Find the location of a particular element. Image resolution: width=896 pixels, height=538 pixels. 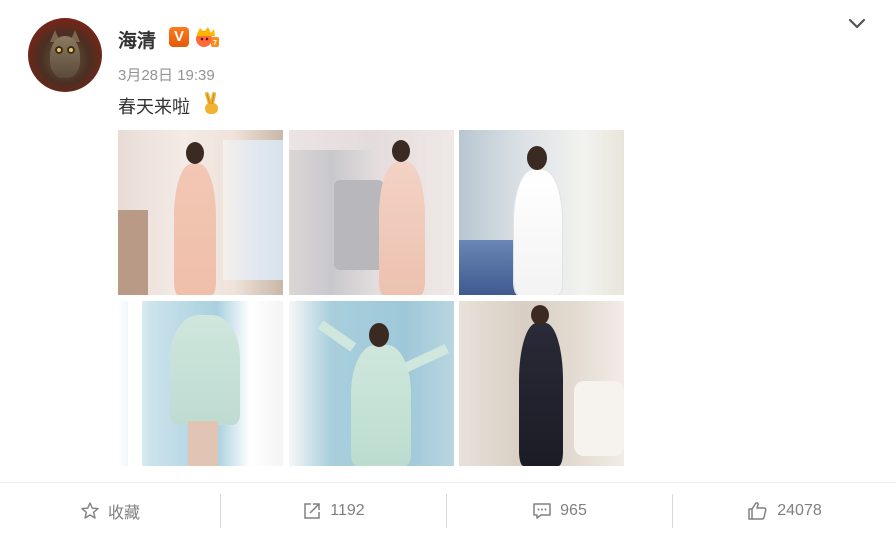

share-icon is located at coordinates (312, 510).